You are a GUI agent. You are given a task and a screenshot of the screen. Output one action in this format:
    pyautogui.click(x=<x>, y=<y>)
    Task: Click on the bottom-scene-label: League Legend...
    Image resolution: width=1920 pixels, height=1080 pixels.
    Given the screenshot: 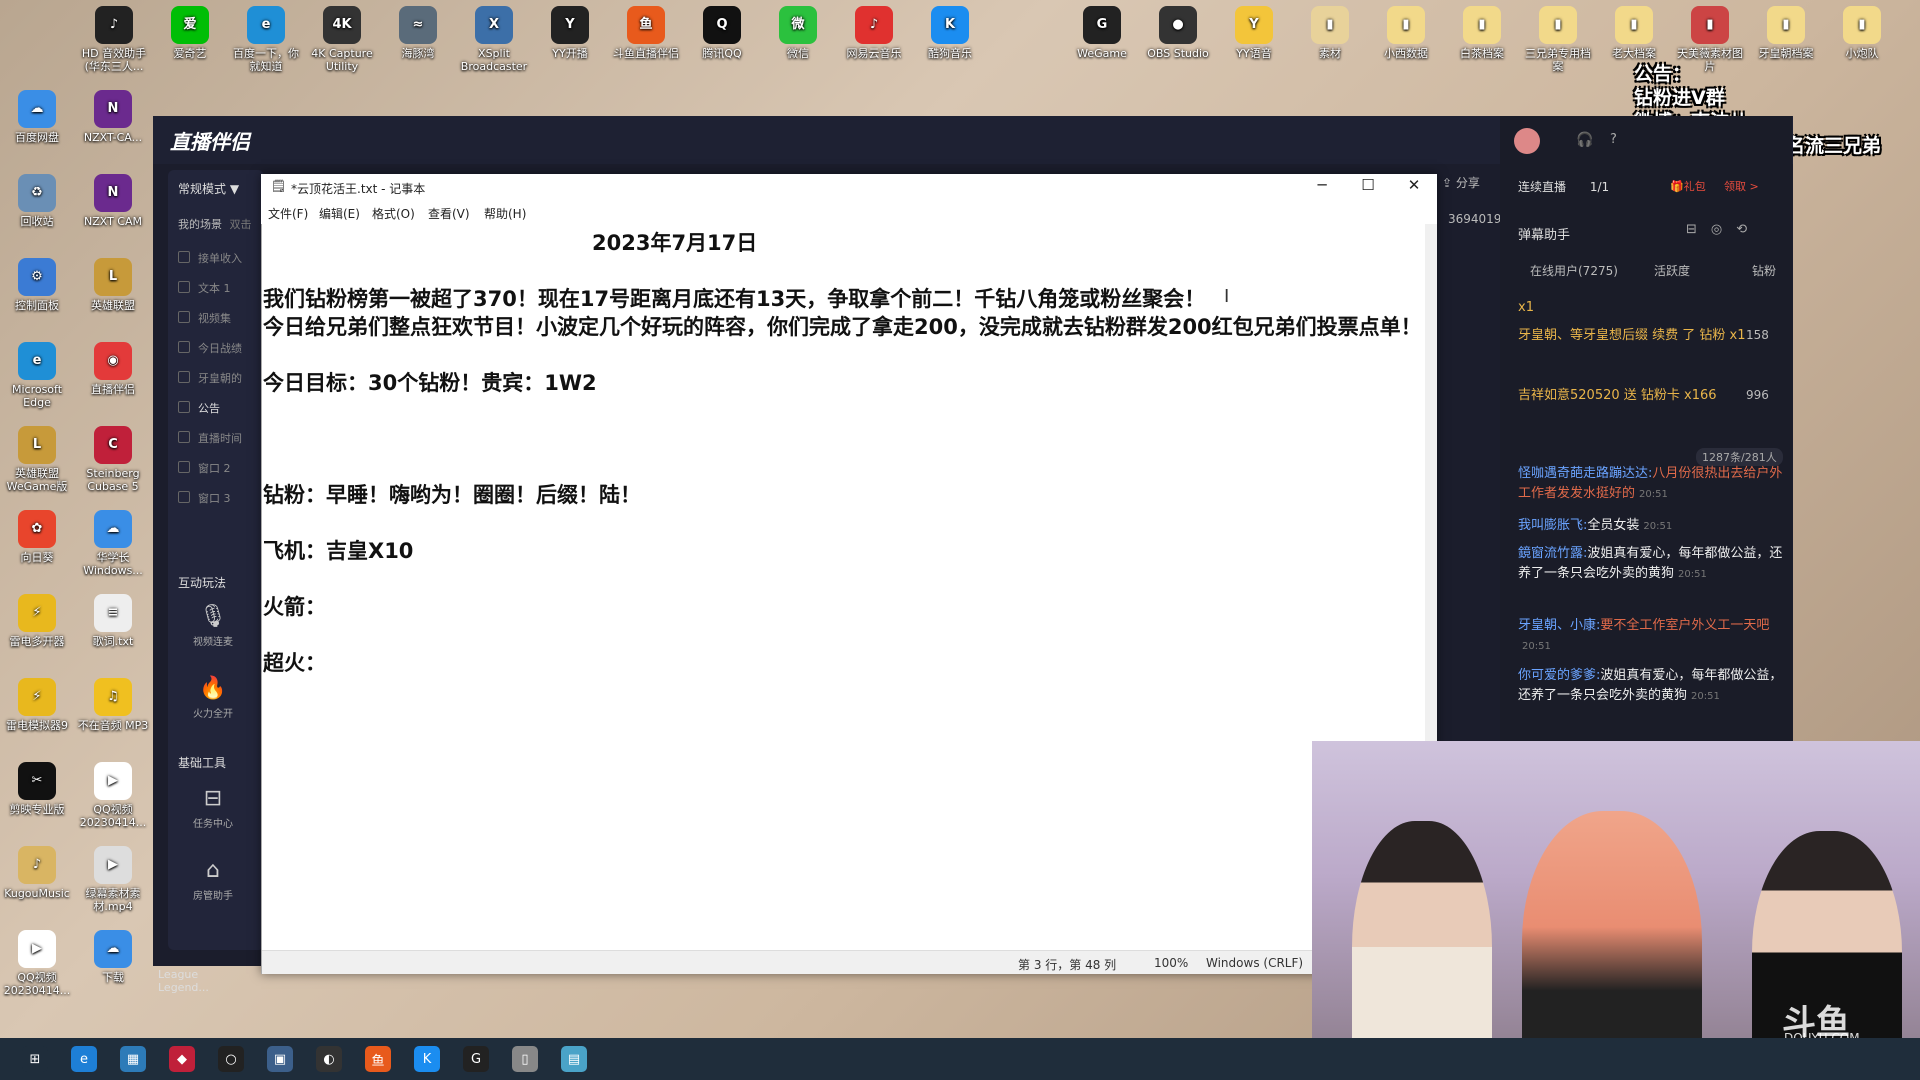 What is the action you would take?
    pyautogui.click(x=183, y=981)
    